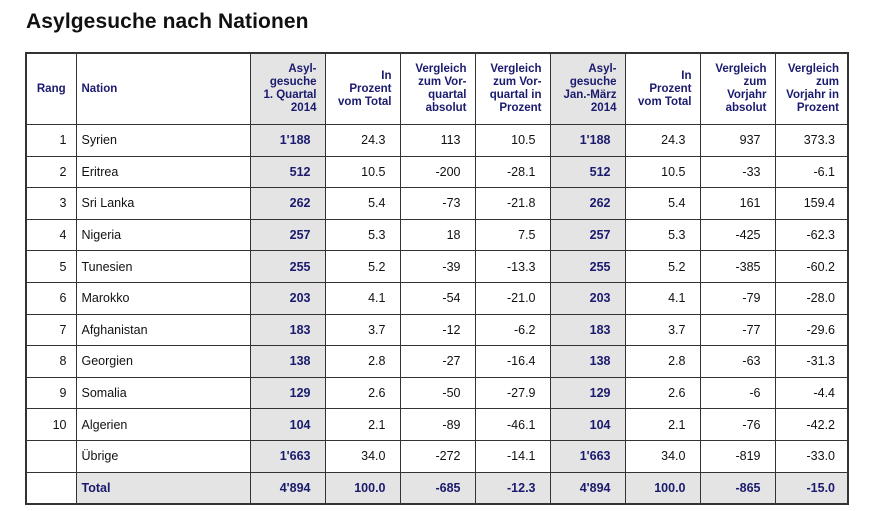 This screenshot has height=511, width=873. What do you see at coordinates (51, 88) in the screenshot?
I see `column-header-rang: Rang` at bounding box center [51, 88].